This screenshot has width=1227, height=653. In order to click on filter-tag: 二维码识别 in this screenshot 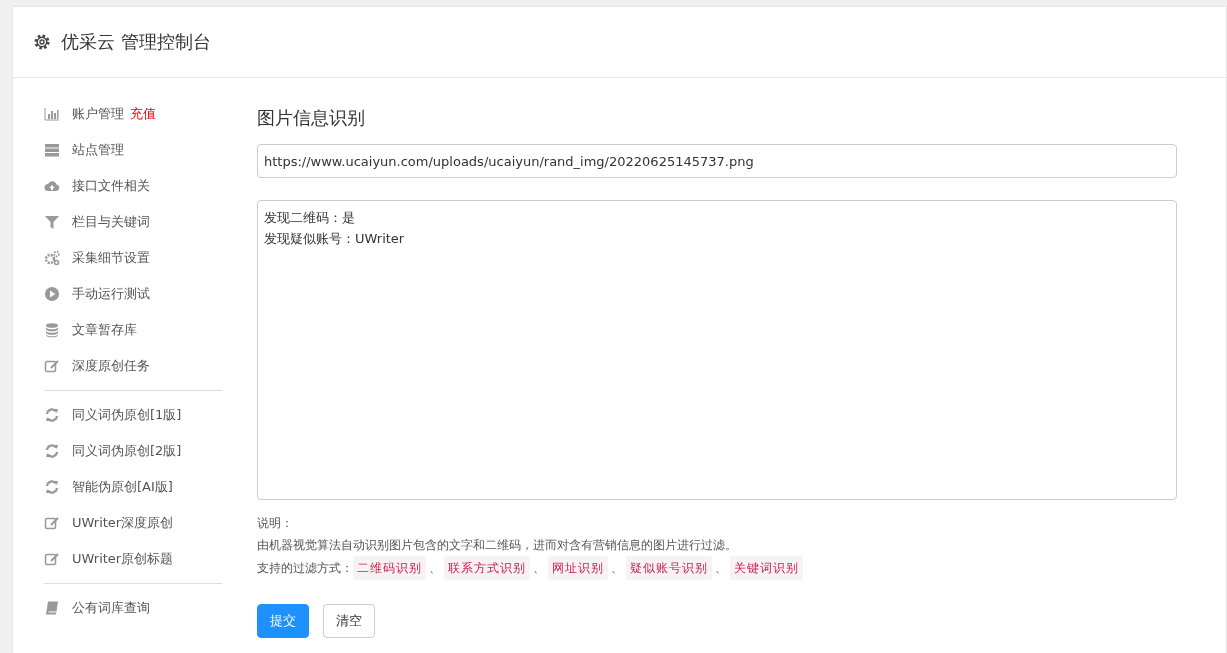, I will do `click(389, 568)`.